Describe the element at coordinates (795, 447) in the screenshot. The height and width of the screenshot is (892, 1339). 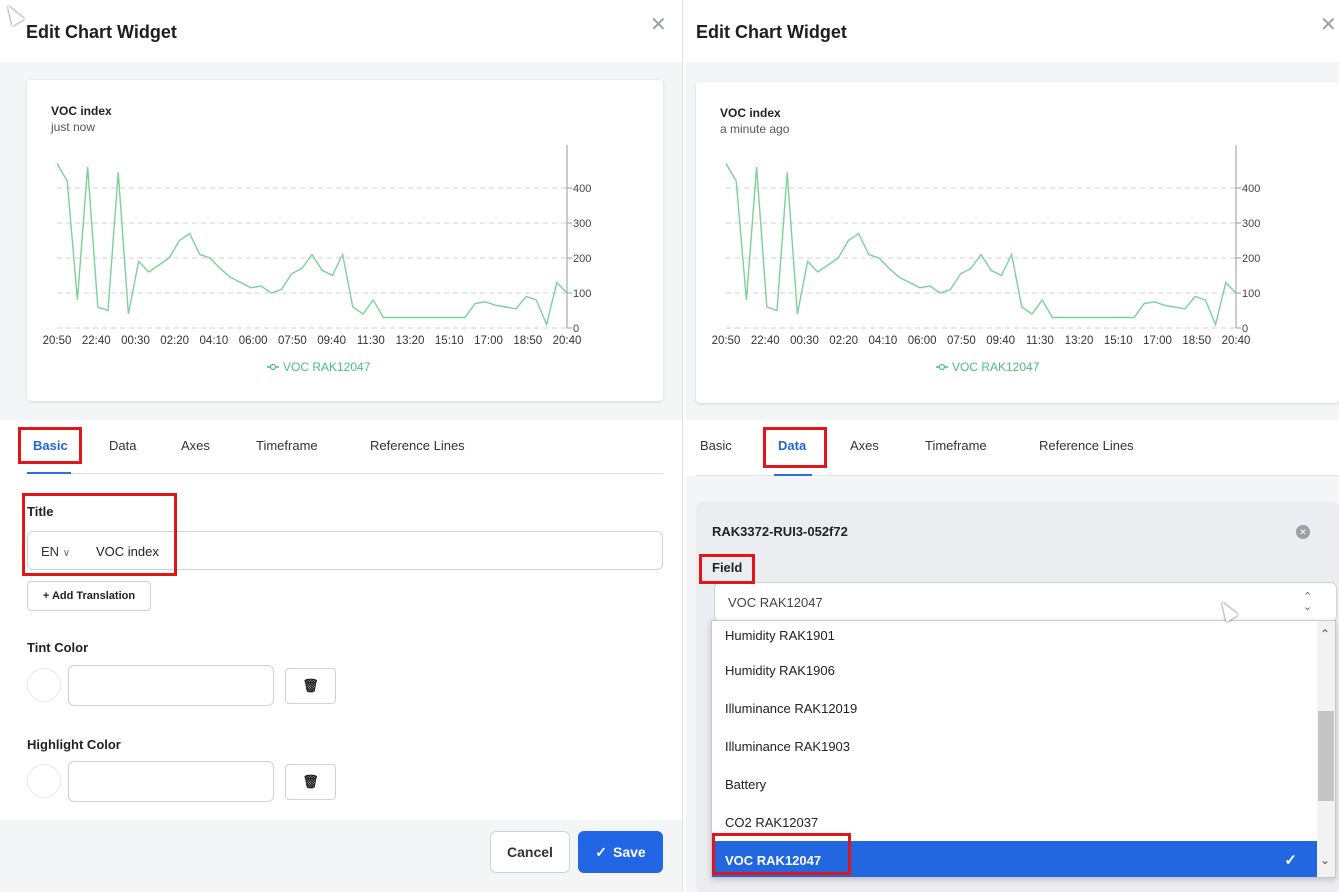
I see `highlight-box-data-tab` at that location.